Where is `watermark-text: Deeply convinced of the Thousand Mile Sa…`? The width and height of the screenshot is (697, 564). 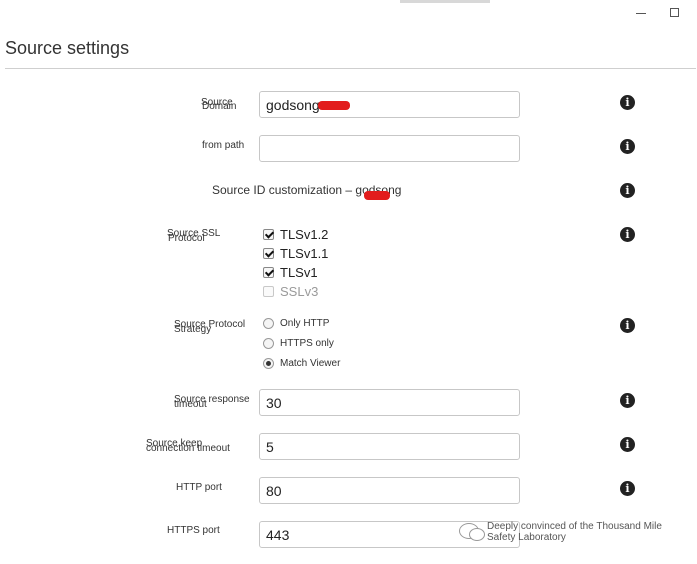 watermark-text: Deeply convinced of the Thousand Mile Sa… is located at coordinates (574, 532).